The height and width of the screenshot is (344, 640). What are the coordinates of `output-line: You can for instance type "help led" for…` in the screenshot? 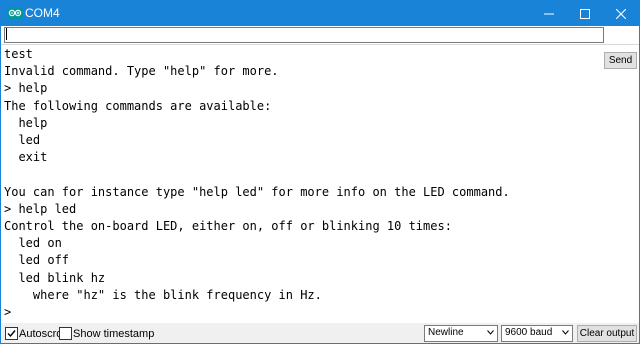 It's located at (257, 191).